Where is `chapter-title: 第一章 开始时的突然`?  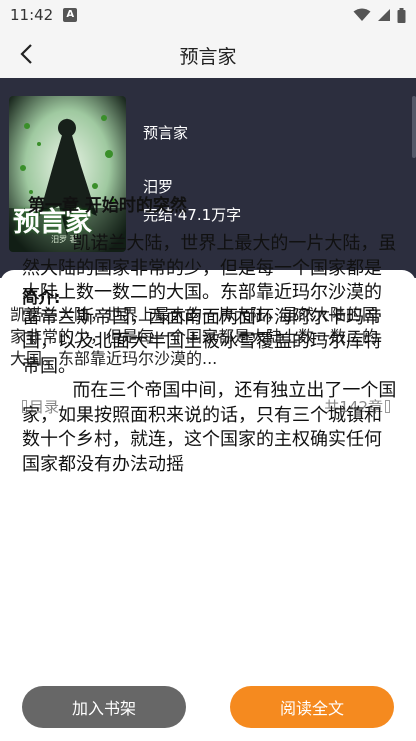 chapter-title: 第一章 开始时的突然 is located at coordinates (107, 206).